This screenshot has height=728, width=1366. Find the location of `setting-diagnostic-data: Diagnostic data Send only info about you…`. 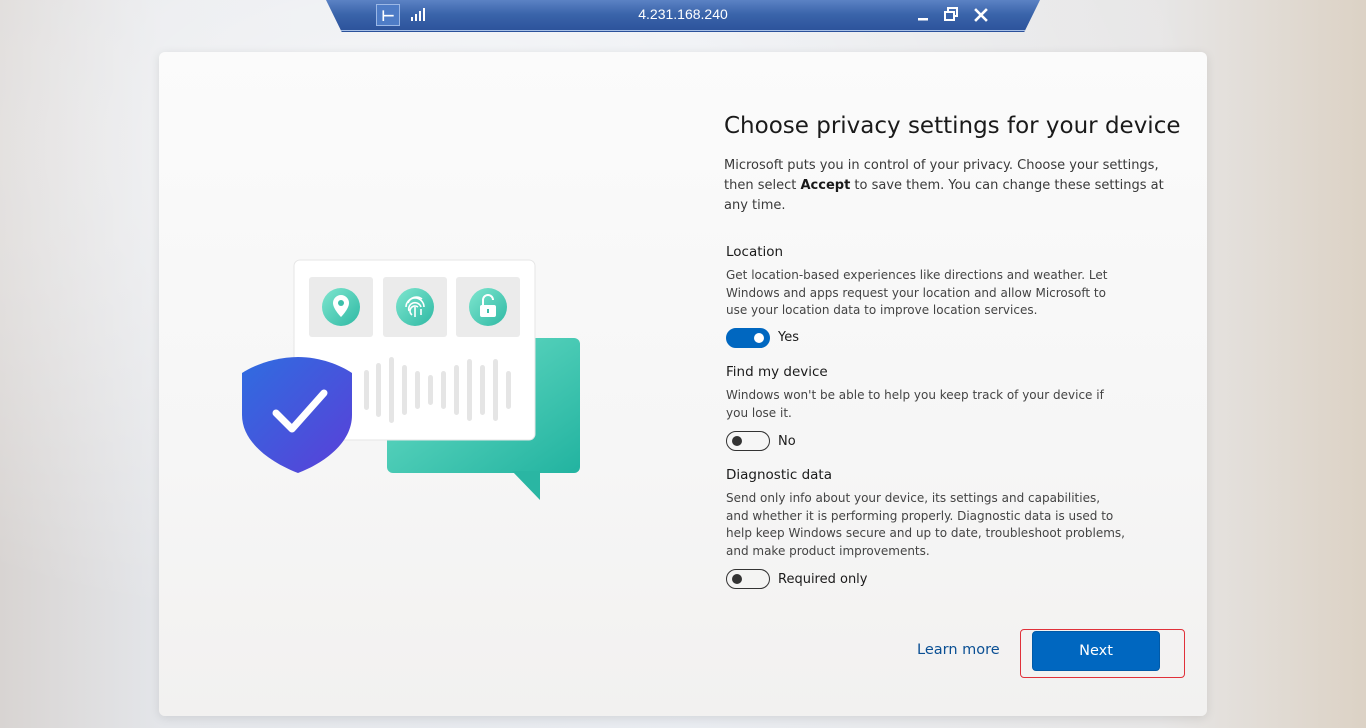

setting-diagnostic-data: Diagnostic data Send only info about you… is located at coordinates (926, 527).